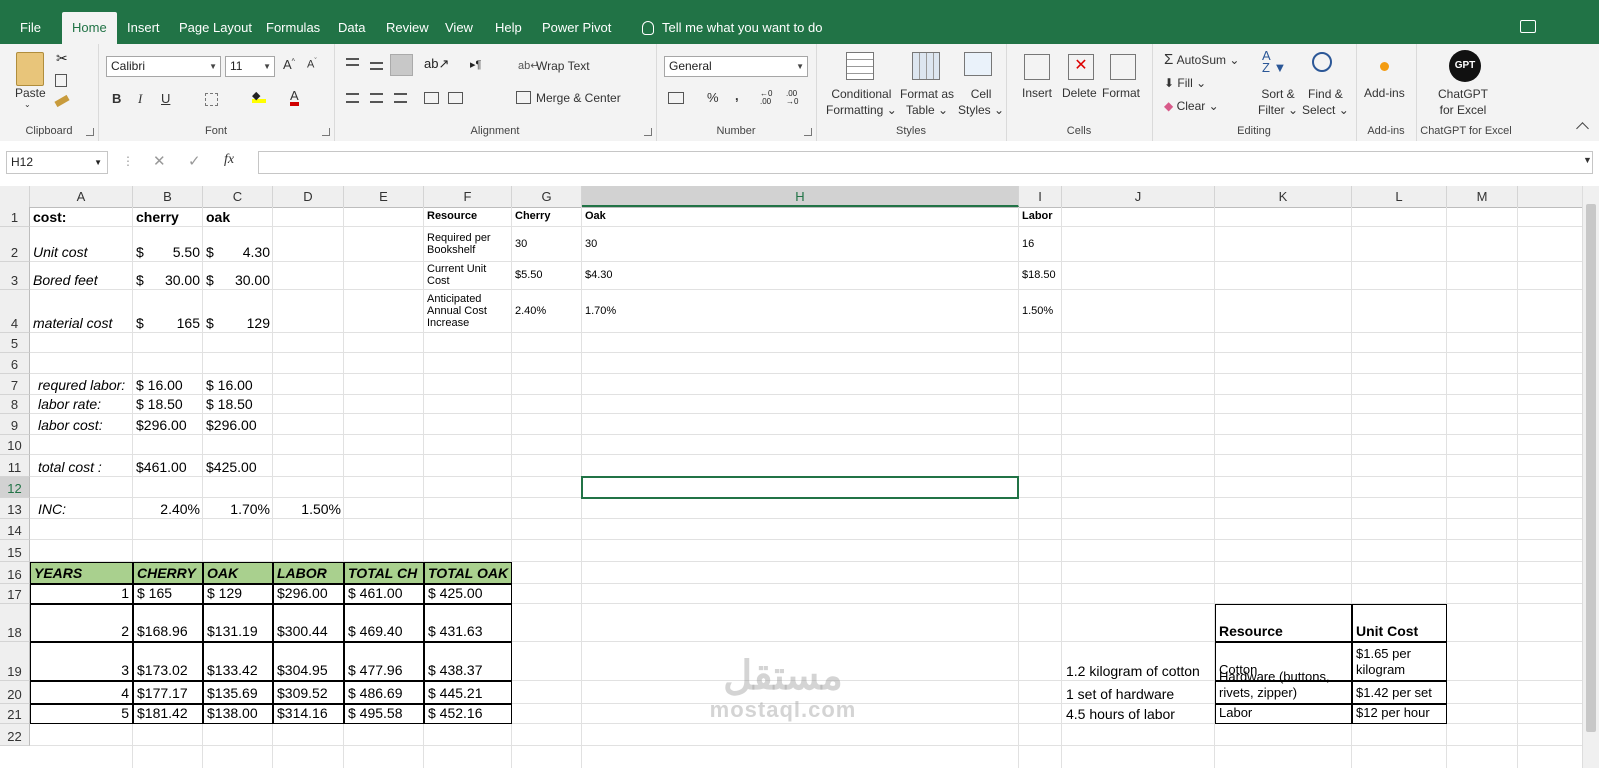 The width and height of the screenshot is (1599, 768). Describe the element at coordinates (15, 311) in the screenshot. I see `row-header-4: 4` at that location.